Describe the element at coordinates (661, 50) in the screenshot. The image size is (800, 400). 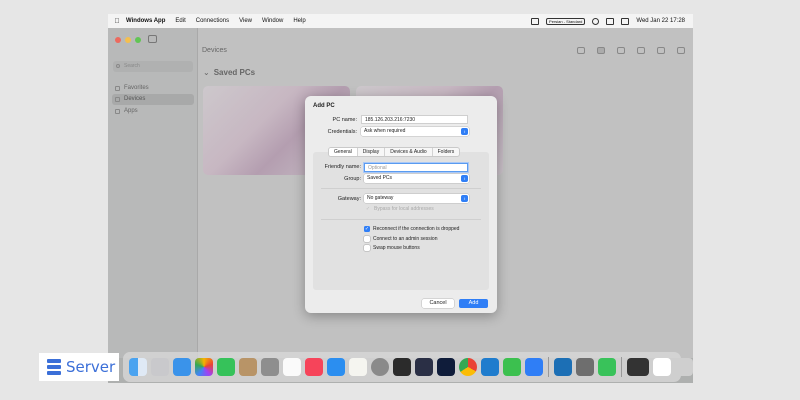
I see `add-icon` at that location.